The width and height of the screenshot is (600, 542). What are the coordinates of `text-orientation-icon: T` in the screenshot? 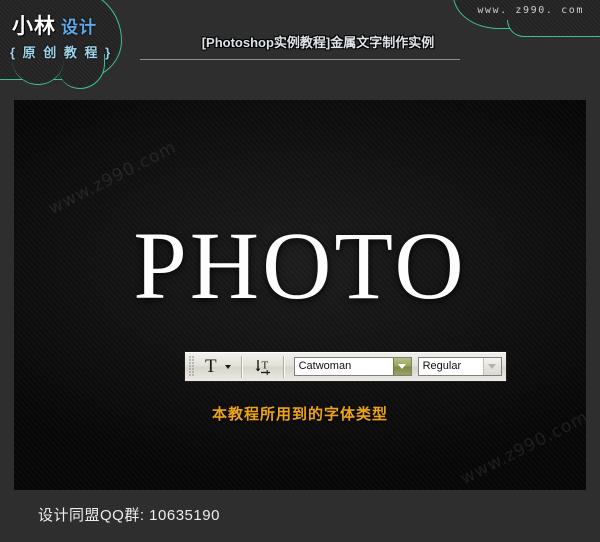 It's located at (263, 367).